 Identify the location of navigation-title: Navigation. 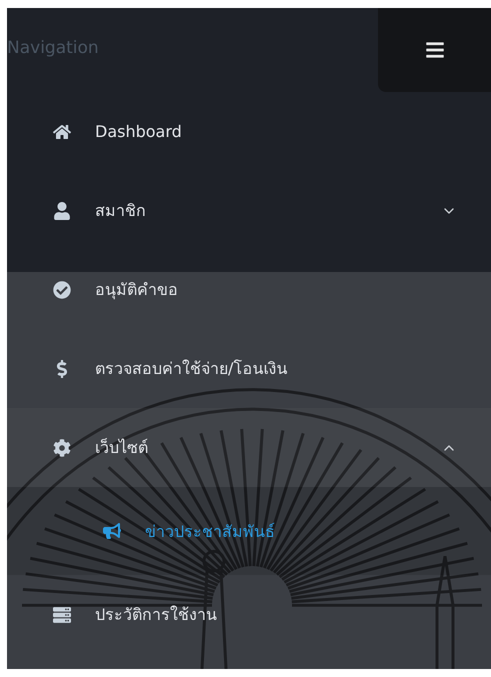
(53, 47).